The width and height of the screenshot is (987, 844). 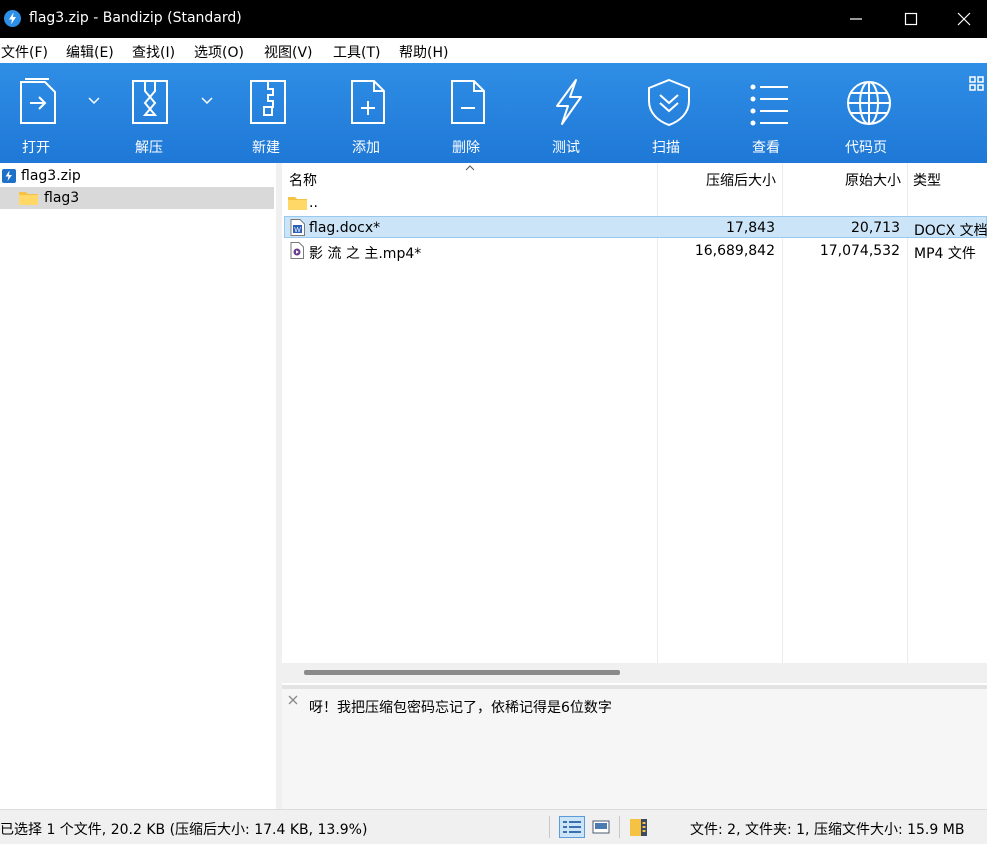 What do you see at coordinates (12, 18) in the screenshot?
I see `bandizip-app-icon` at bounding box center [12, 18].